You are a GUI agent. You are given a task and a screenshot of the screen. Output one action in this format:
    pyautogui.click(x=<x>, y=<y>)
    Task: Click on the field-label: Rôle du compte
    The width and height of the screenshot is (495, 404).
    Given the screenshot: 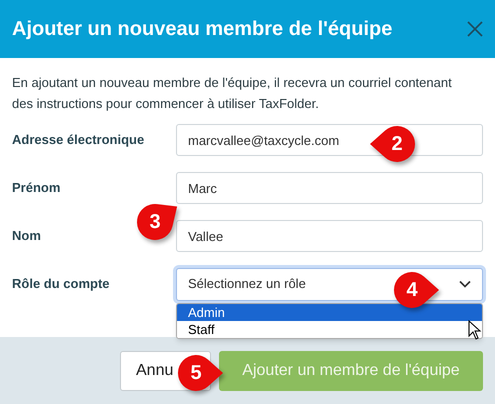 What is the action you would take?
    pyautogui.click(x=61, y=284)
    